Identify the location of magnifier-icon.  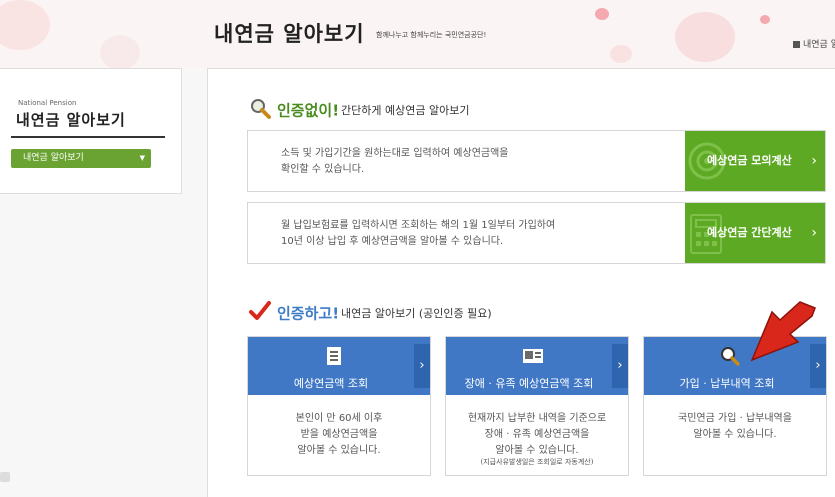
(260, 110).